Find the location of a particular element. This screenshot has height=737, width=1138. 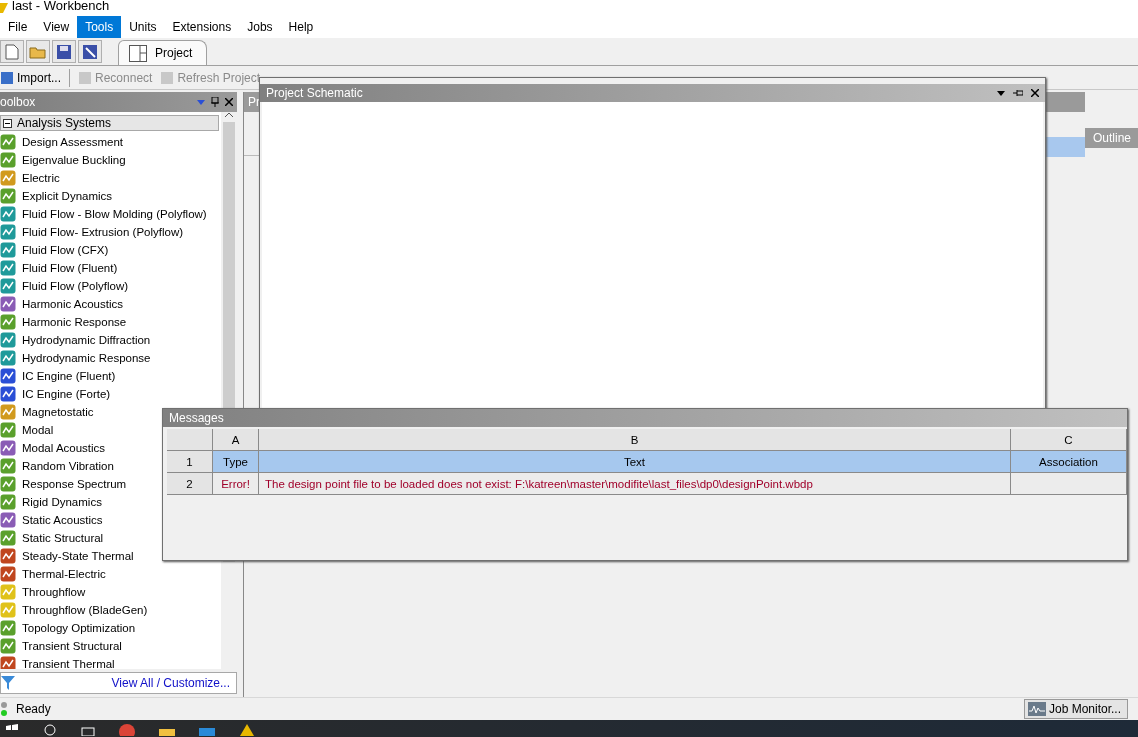

toolbox-item: Fluid Flow (Polyflow) is located at coordinates (110, 286).